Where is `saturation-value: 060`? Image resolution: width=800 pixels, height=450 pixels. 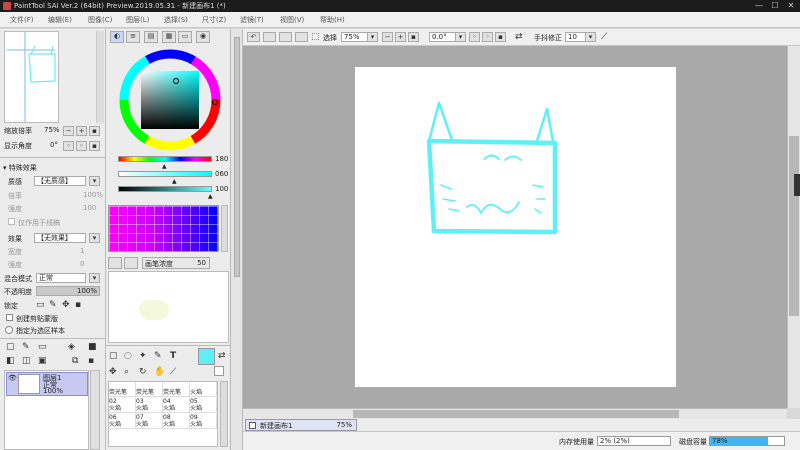
saturation-value: 060 is located at coordinates (221, 174).